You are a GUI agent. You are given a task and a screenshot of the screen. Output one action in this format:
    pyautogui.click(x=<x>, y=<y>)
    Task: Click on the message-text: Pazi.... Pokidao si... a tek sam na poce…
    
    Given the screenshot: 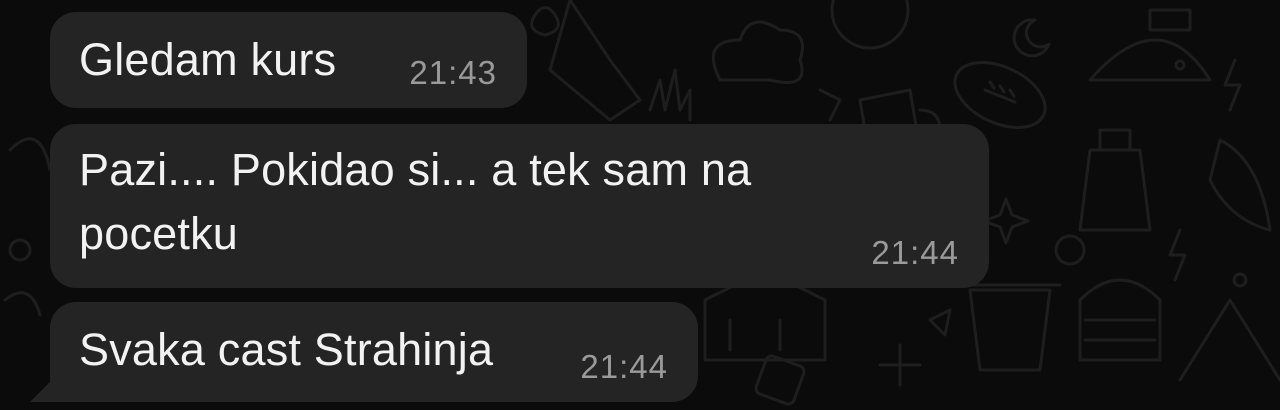 What is the action you would take?
    pyautogui.click(x=415, y=201)
    